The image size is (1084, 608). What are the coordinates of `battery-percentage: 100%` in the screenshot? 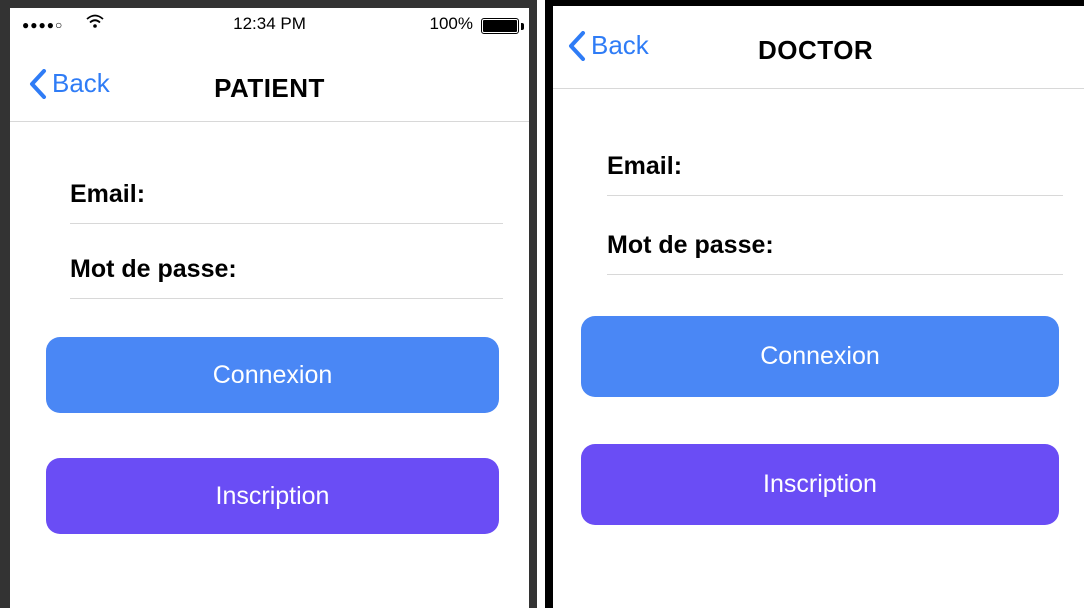 It's located at (451, 23).